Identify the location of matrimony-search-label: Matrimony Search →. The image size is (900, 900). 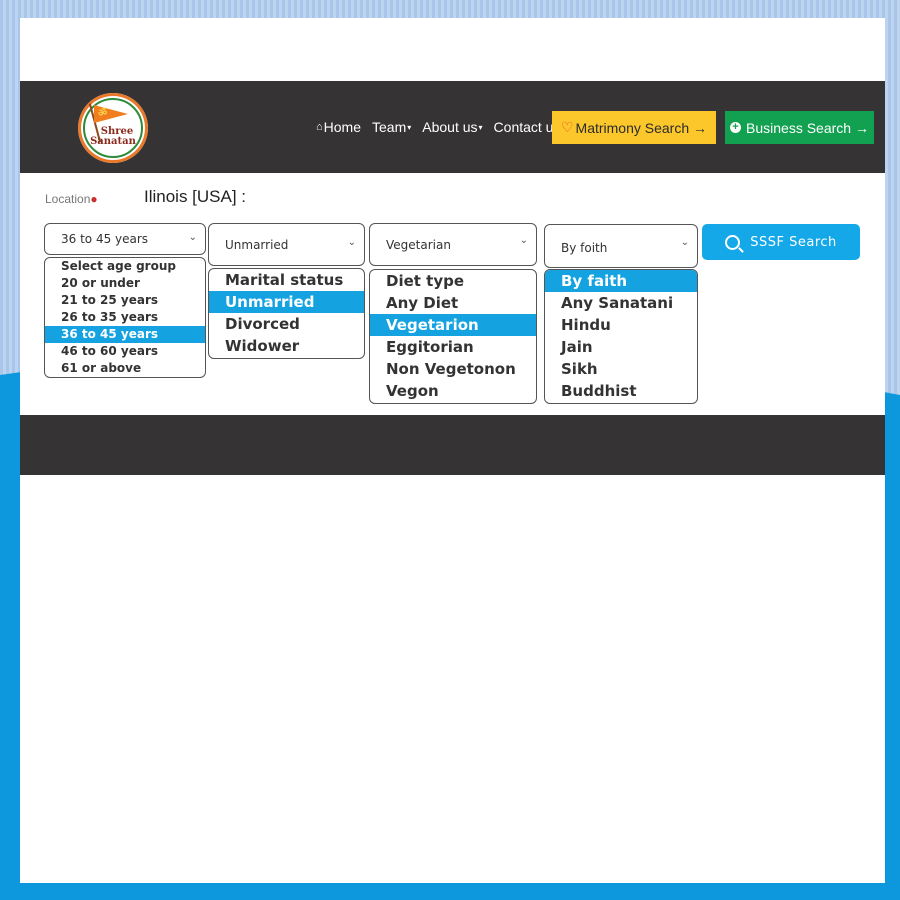
(641, 127).